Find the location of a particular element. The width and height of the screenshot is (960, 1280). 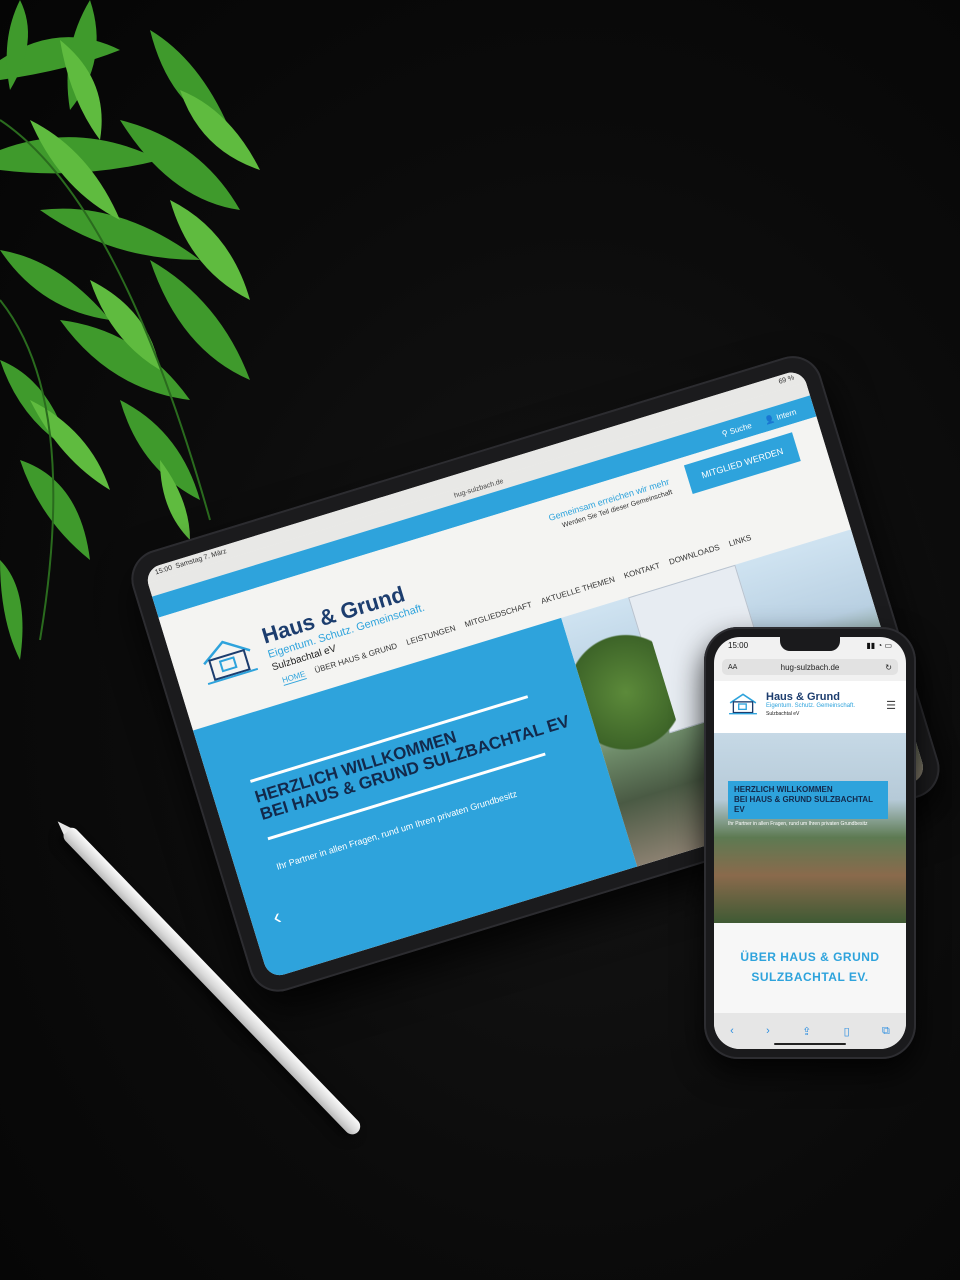

nav-membership: MITGLIEDSCHAFT is located at coordinates (499, 615).